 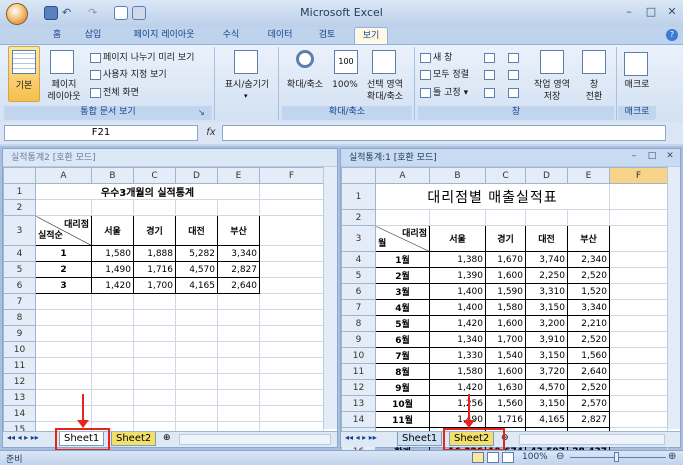 What do you see at coordinates (616, 457) in the screenshot?
I see `zoom-slider-handle` at bounding box center [616, 457].